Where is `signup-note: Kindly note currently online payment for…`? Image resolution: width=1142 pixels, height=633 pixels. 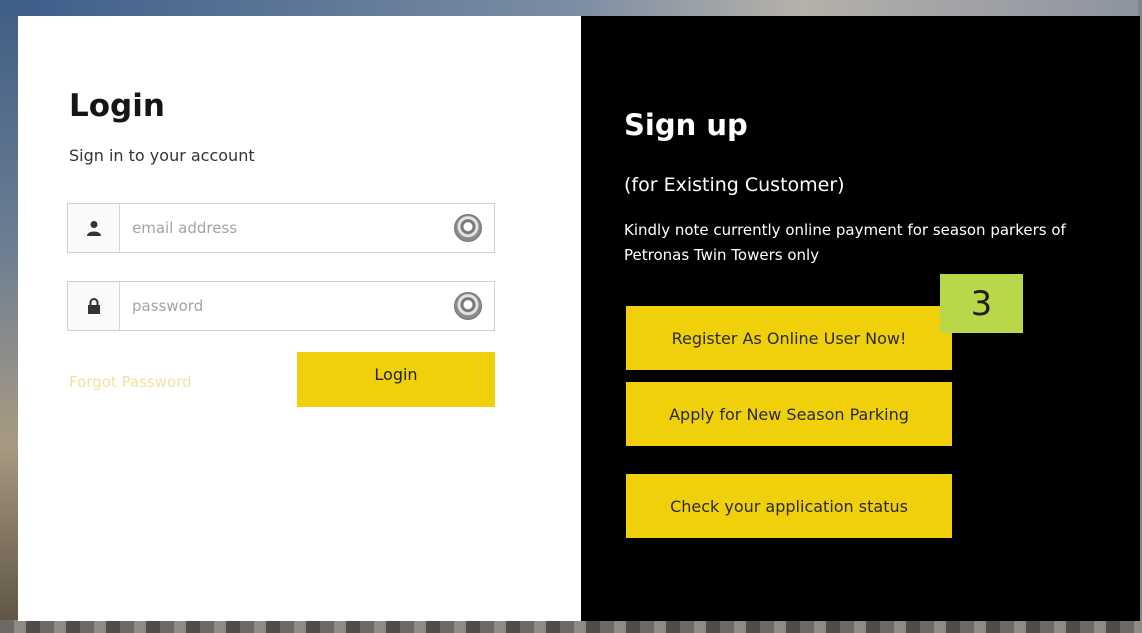
signup-note: Kindly note currently online payment for… is located at coordinates (845, 242).